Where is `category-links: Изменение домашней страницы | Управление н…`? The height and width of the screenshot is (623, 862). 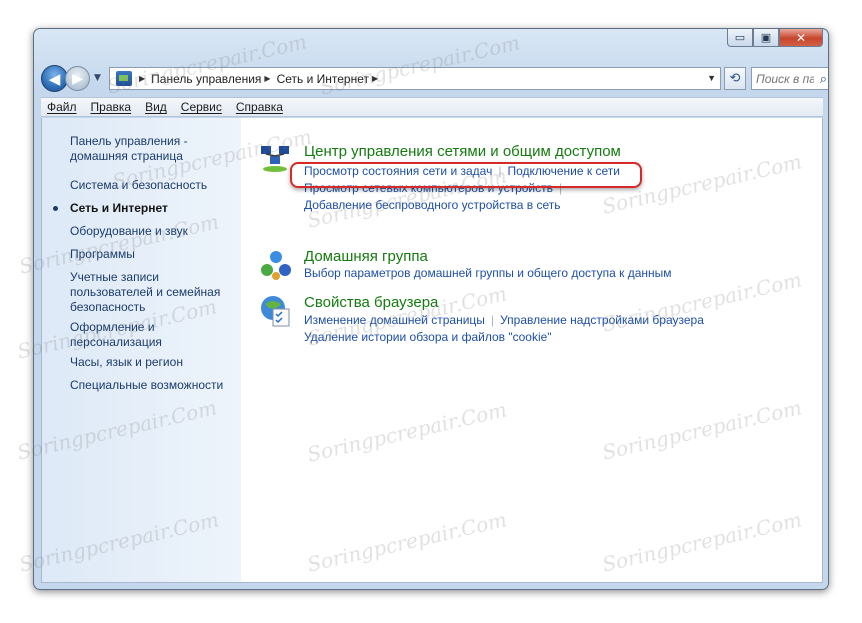
category-links: Изменение домашней страницы | Управление н… is located at coordinates (504, 329).